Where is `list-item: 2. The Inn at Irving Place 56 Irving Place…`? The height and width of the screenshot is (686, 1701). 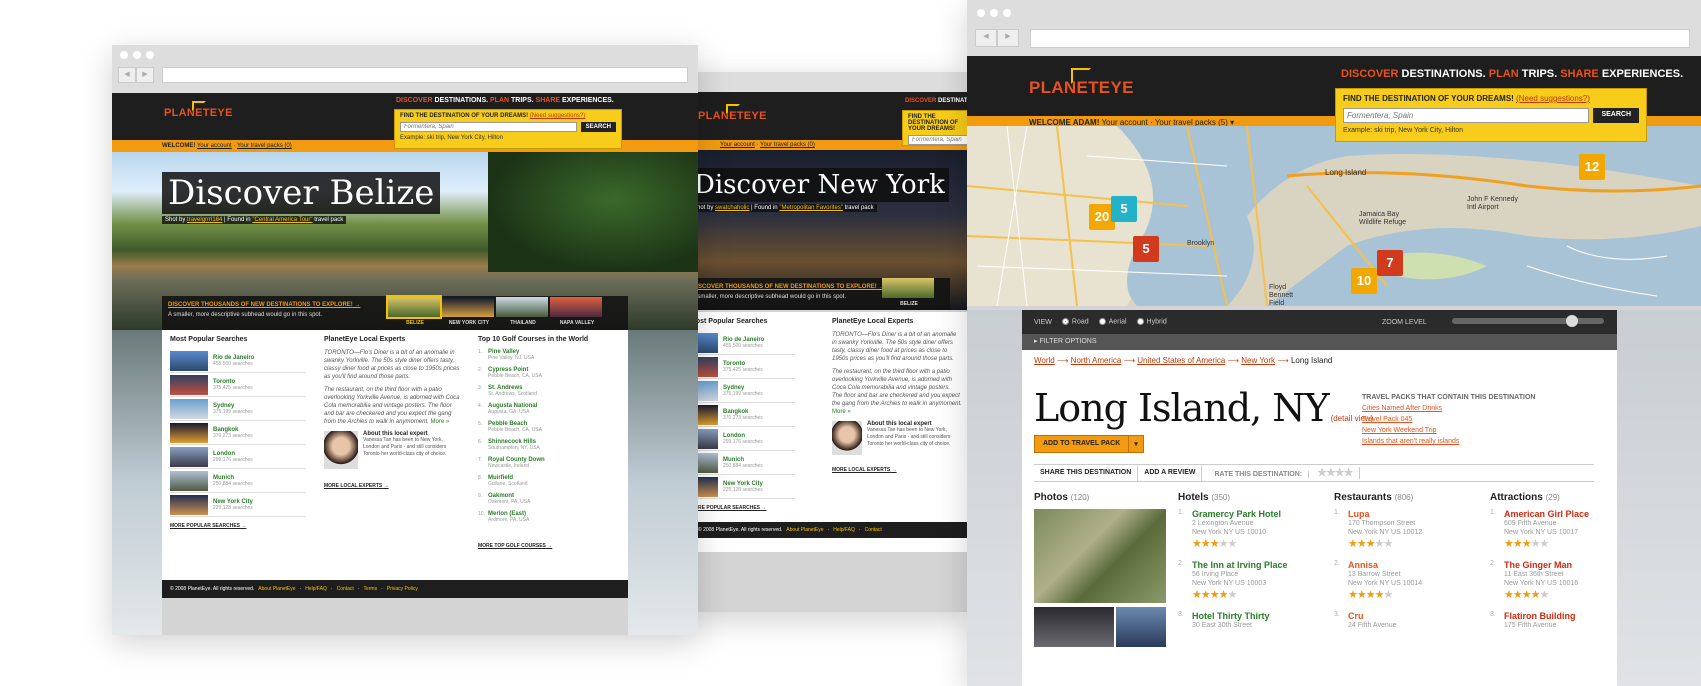
list-item: 2. The Inn at Irving Place 56 Irving Place… is located at coordinates (1256, 580).